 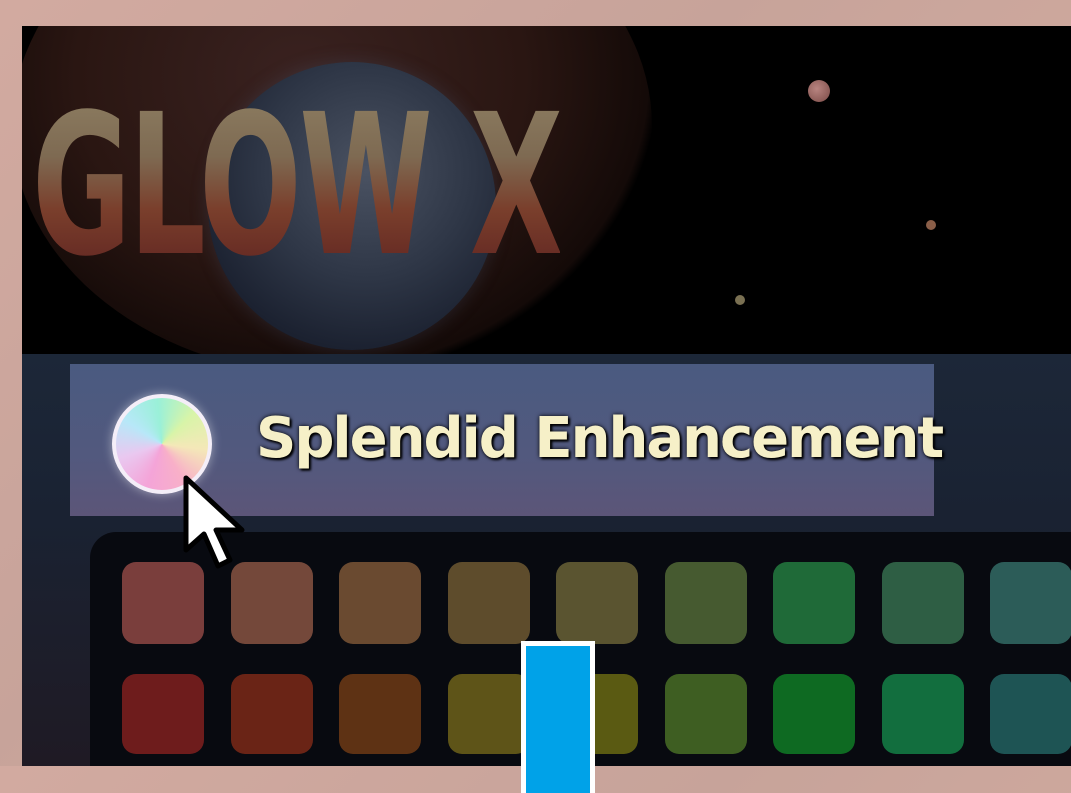 What do you see at coordinates (297, 185) in the screenshot?
I see `app-logo: GLOW X` at bounding box center [297, 185].